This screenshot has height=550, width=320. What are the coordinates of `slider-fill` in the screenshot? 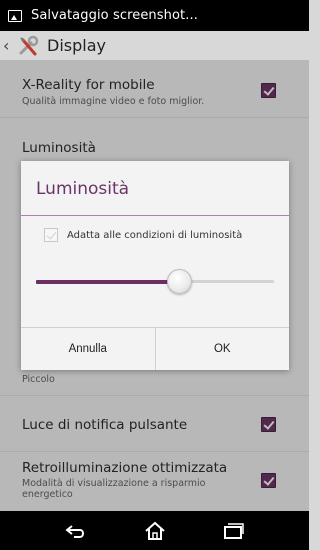 It's located at (107, 282).